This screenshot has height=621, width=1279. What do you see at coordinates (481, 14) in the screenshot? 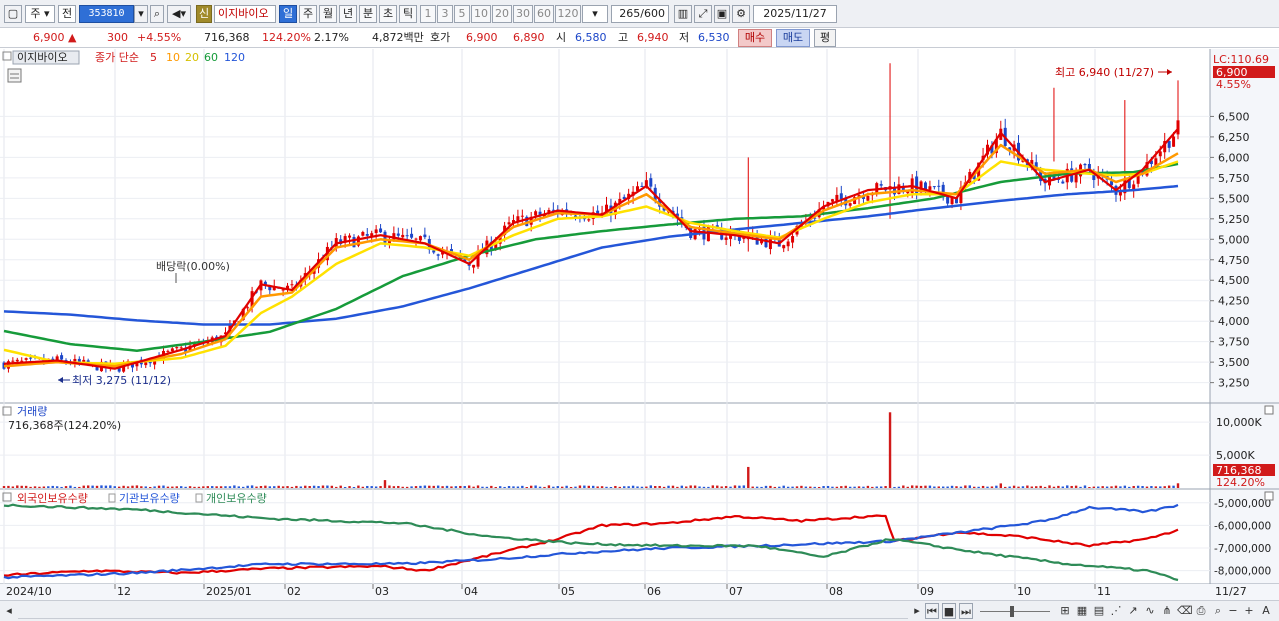
I see `interval-10: 10` at bounding box center [481, 14].